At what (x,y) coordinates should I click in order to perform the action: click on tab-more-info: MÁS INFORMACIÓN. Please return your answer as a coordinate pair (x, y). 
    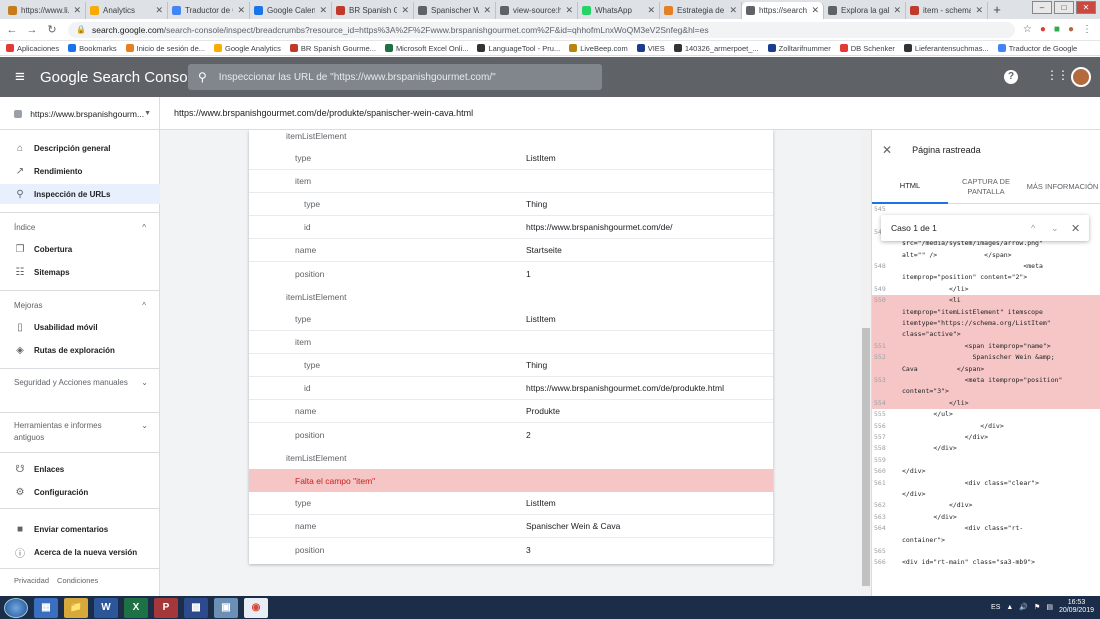
    Looking at the image, I should click on (1062, 187).